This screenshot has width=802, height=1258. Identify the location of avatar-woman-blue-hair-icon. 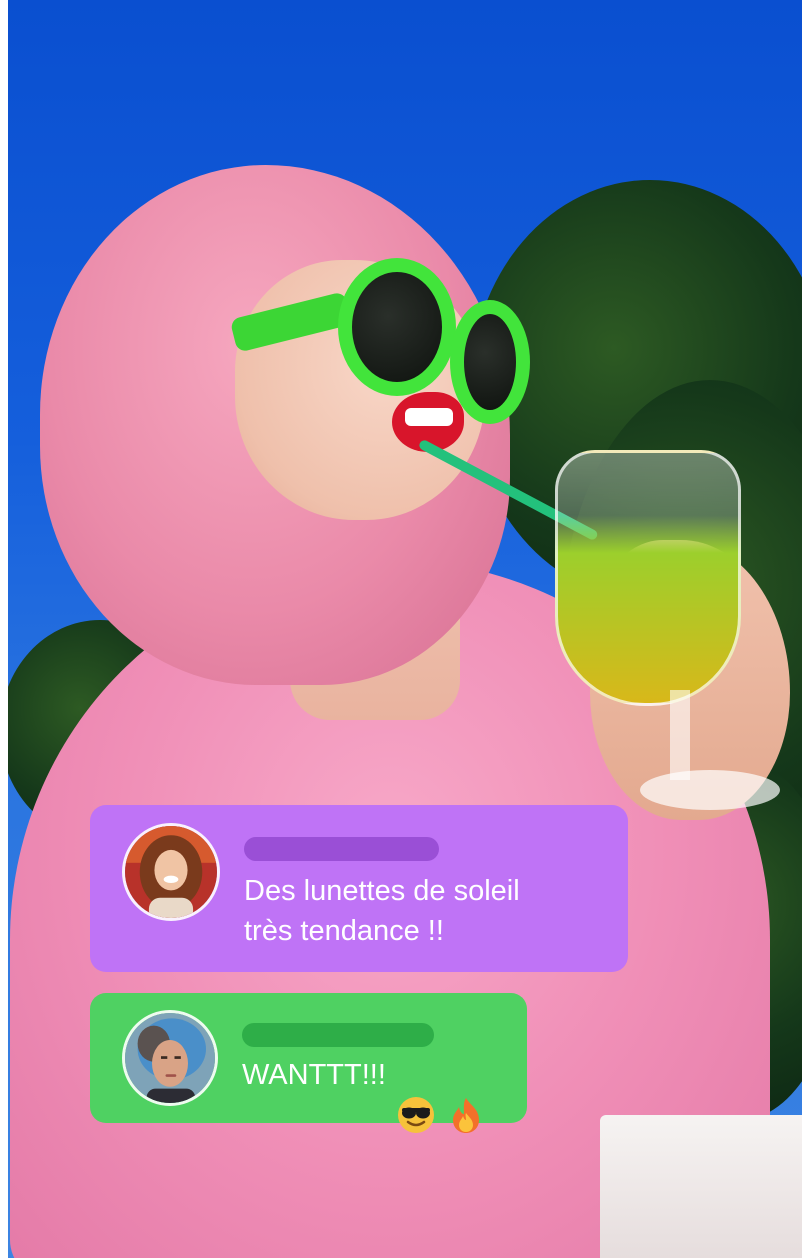
(170, 1058).